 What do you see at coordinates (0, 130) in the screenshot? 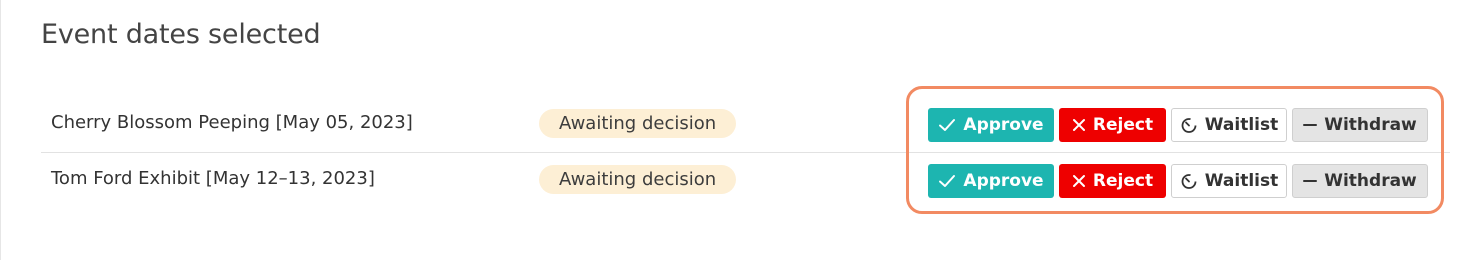
I see `panel-left-border` at bounding box center [0, 130].